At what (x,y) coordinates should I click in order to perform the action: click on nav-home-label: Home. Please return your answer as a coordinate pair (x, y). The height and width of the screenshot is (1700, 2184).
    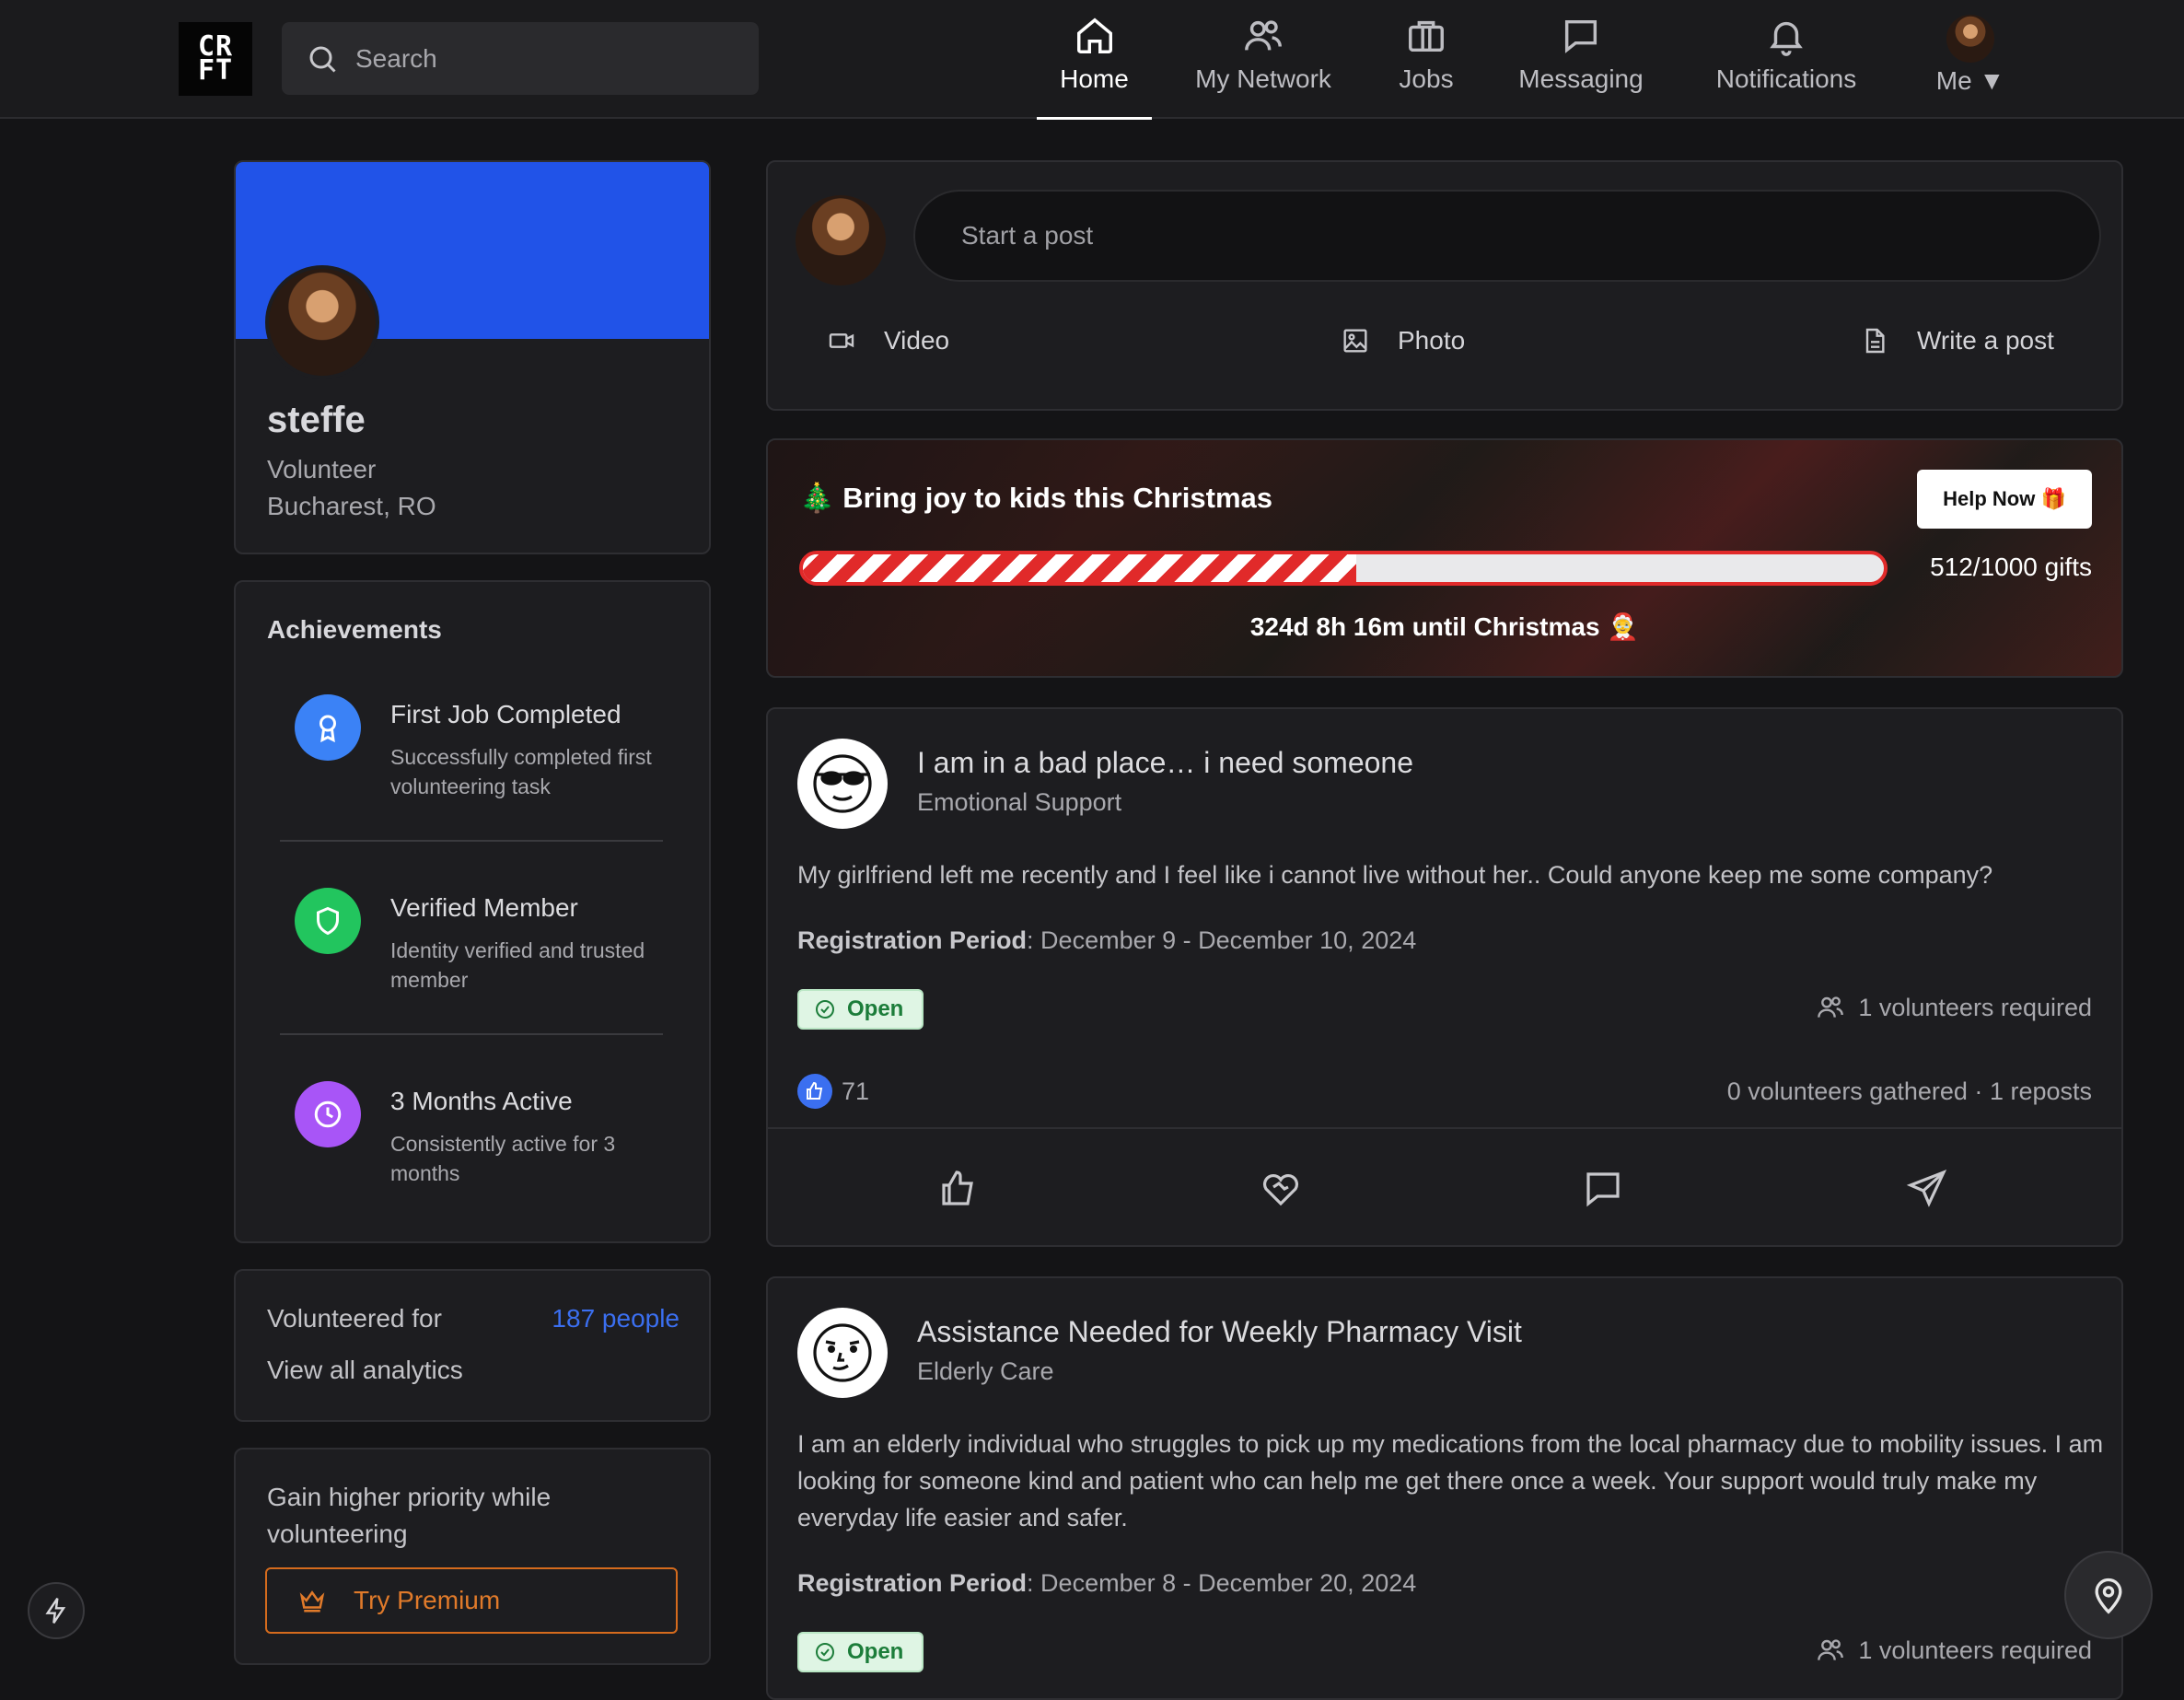
    Looking at the image, I should click on (1094, 79).